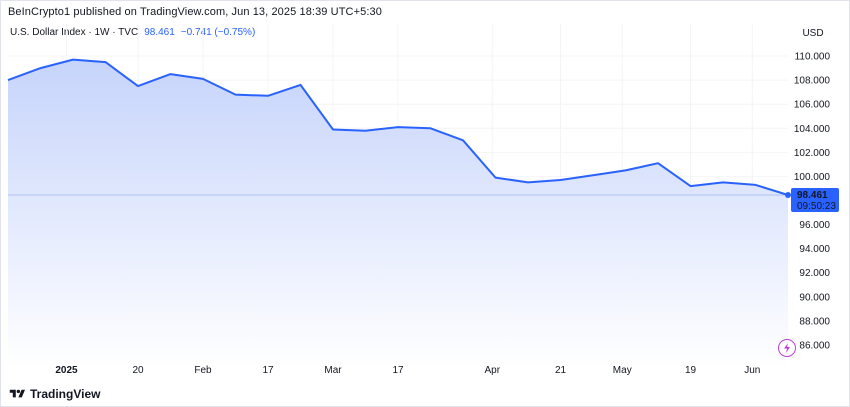 The image size is (850, 407). I want to click on x-tick-label: Jun, so click(752, 370).